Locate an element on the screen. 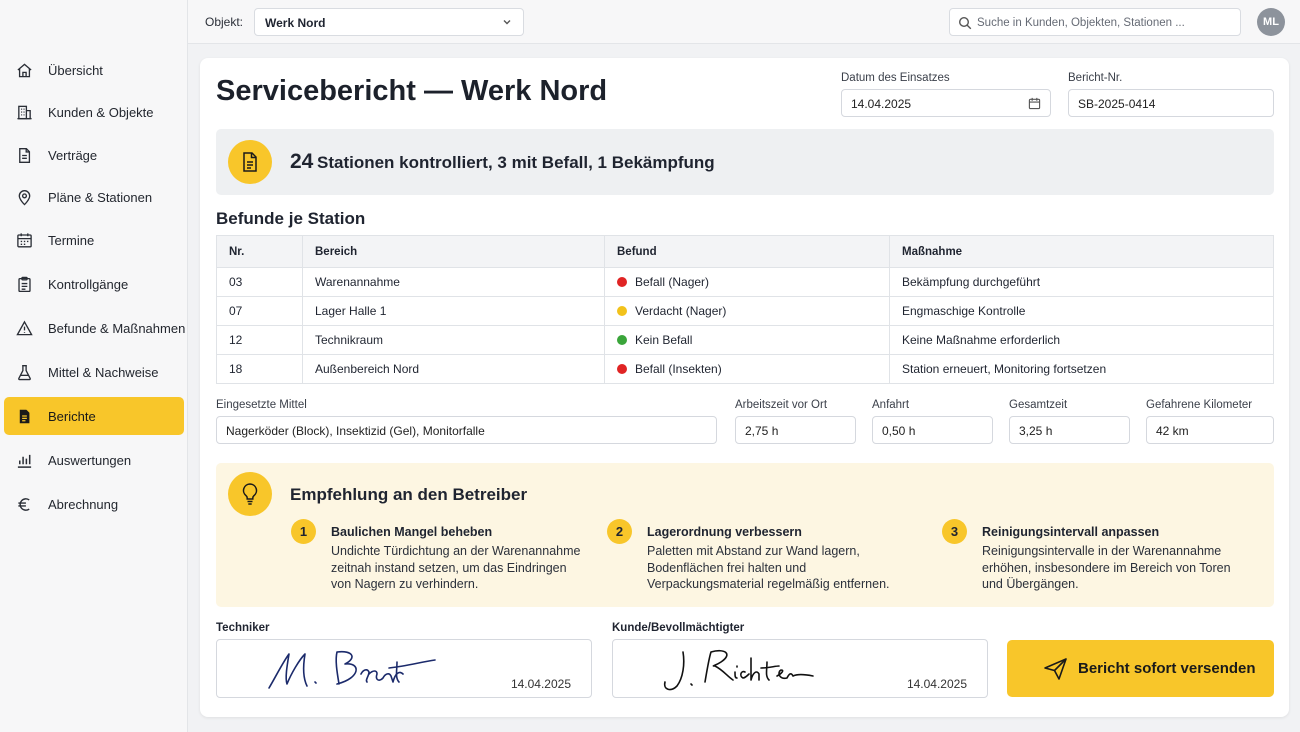 The width and height of the screenshot is (1300, 732). mittel-label: Eingesetzte Mittel is located at coordinates (261, 405).